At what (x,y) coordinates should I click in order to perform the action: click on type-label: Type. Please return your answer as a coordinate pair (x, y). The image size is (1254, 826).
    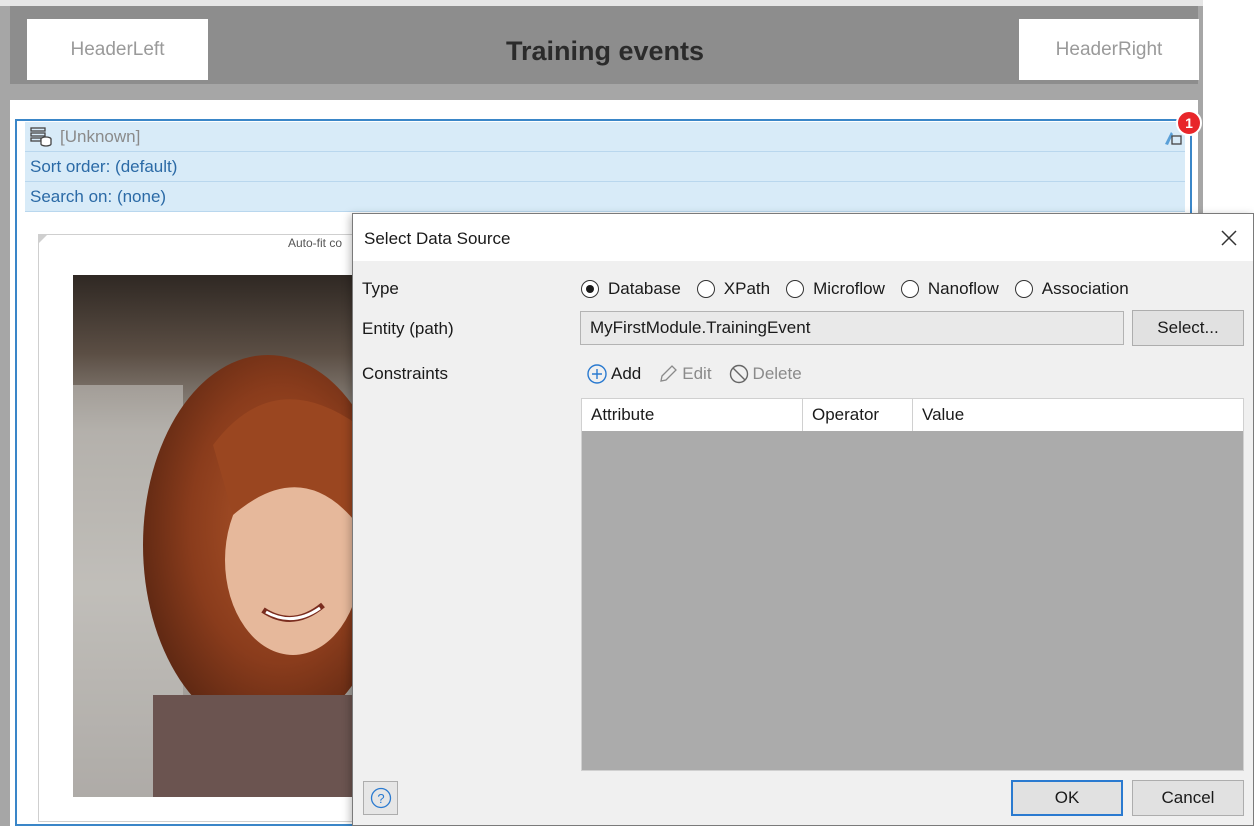
    Looking at the image, I should click on (380, 288).